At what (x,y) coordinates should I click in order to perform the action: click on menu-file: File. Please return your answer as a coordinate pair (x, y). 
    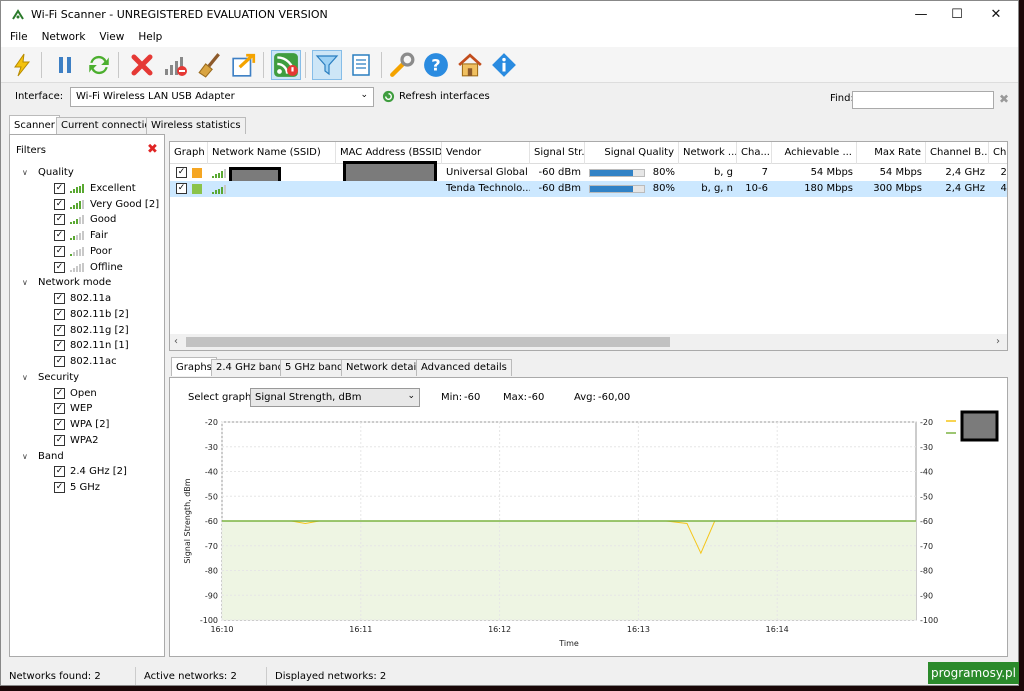
    Looking at the image, I should click on (17, 36).